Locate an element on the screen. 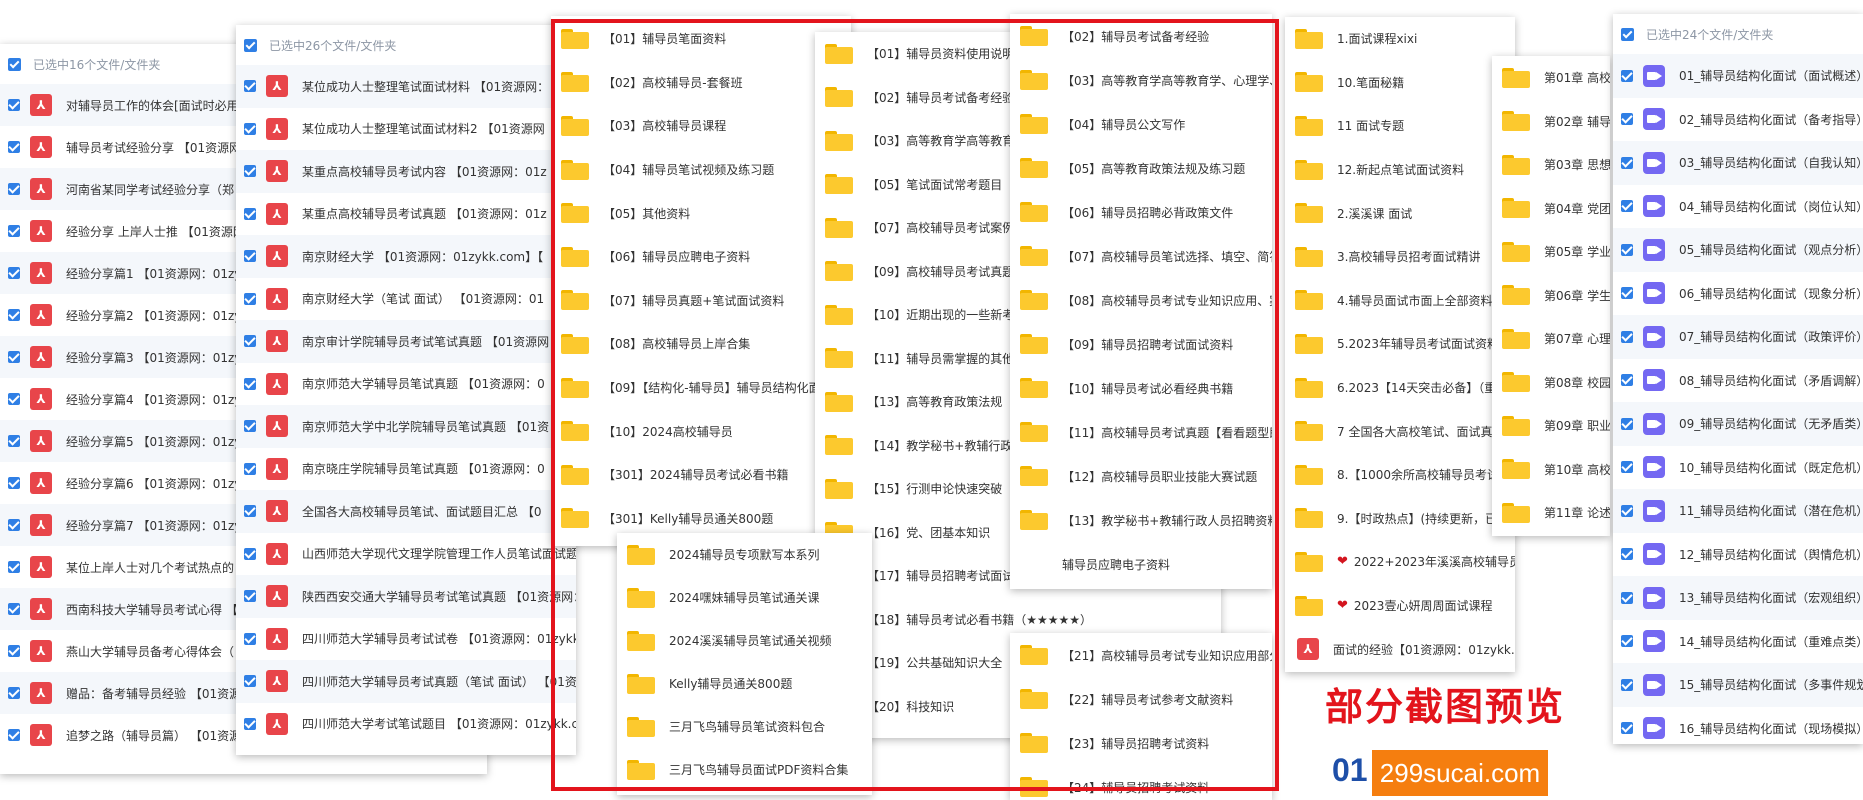 The height and width of the screenshot is (800, 1863). folder-row: 【04】辅导员笔试视频及练习题 is located at coordinates (701, 170).